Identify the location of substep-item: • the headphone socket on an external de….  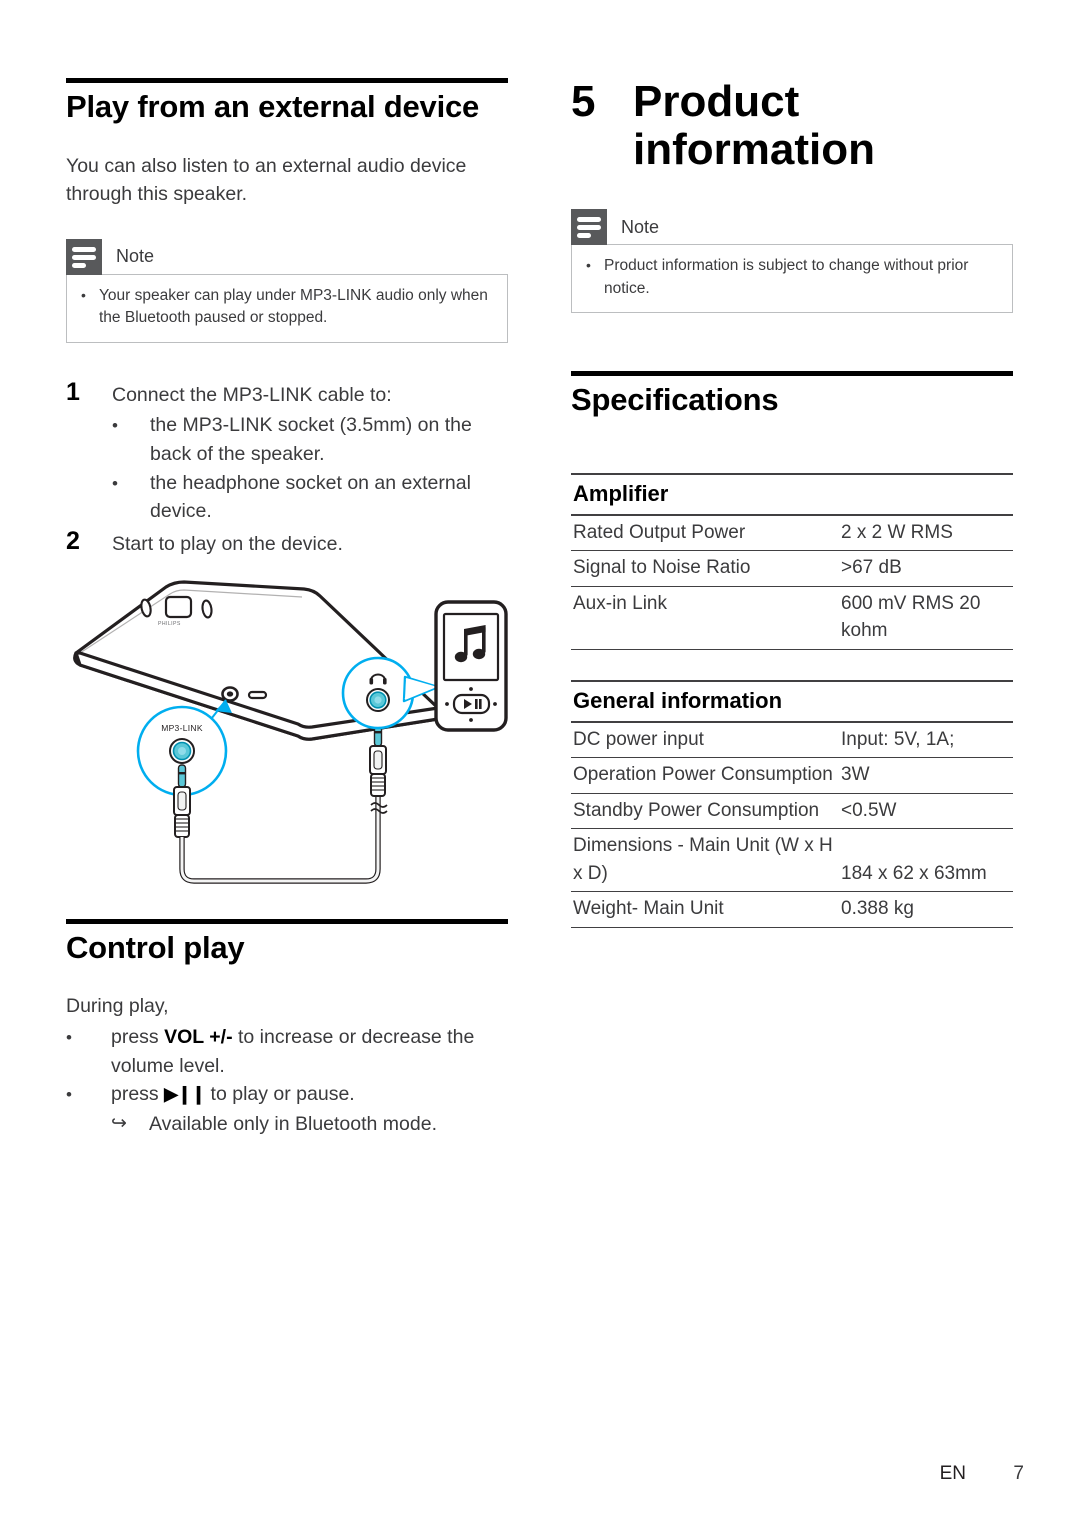
(287, 497).